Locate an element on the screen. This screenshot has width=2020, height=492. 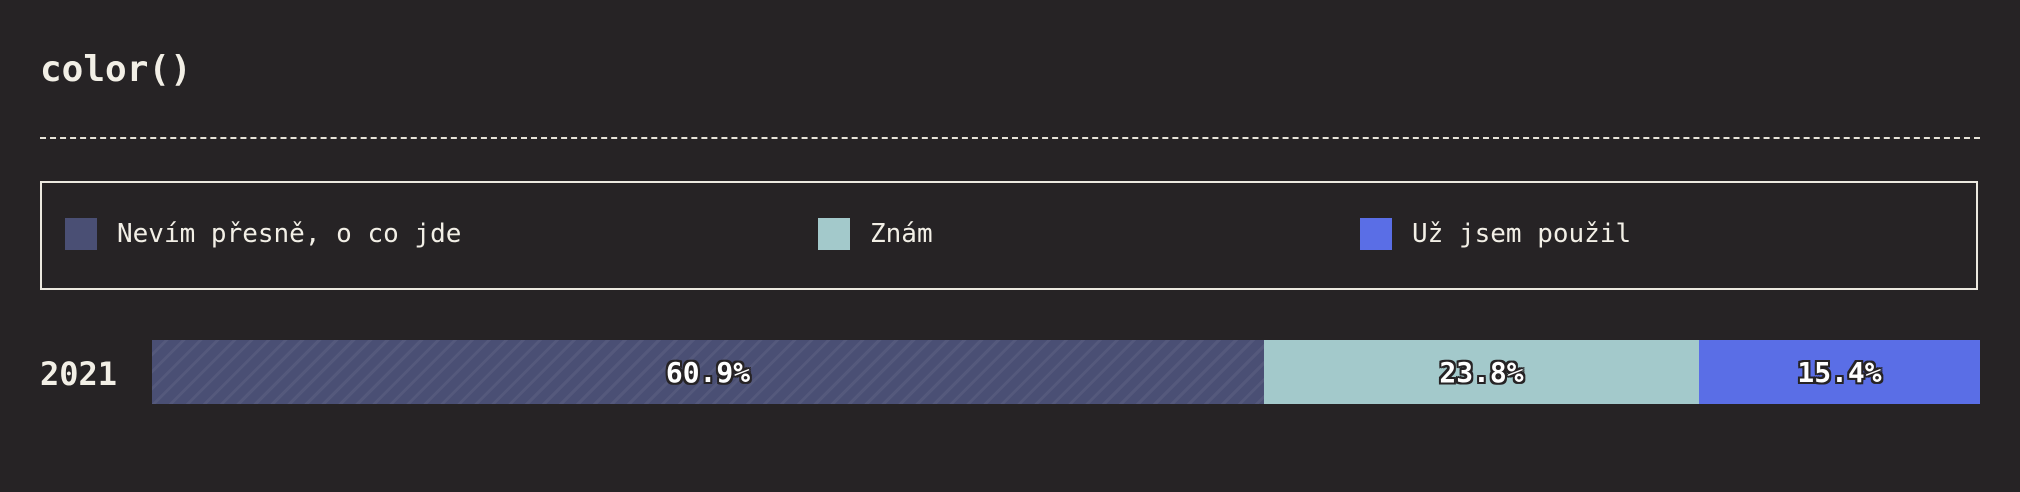
bar-segment: 23.8% is located at coordinates (1481, 372).